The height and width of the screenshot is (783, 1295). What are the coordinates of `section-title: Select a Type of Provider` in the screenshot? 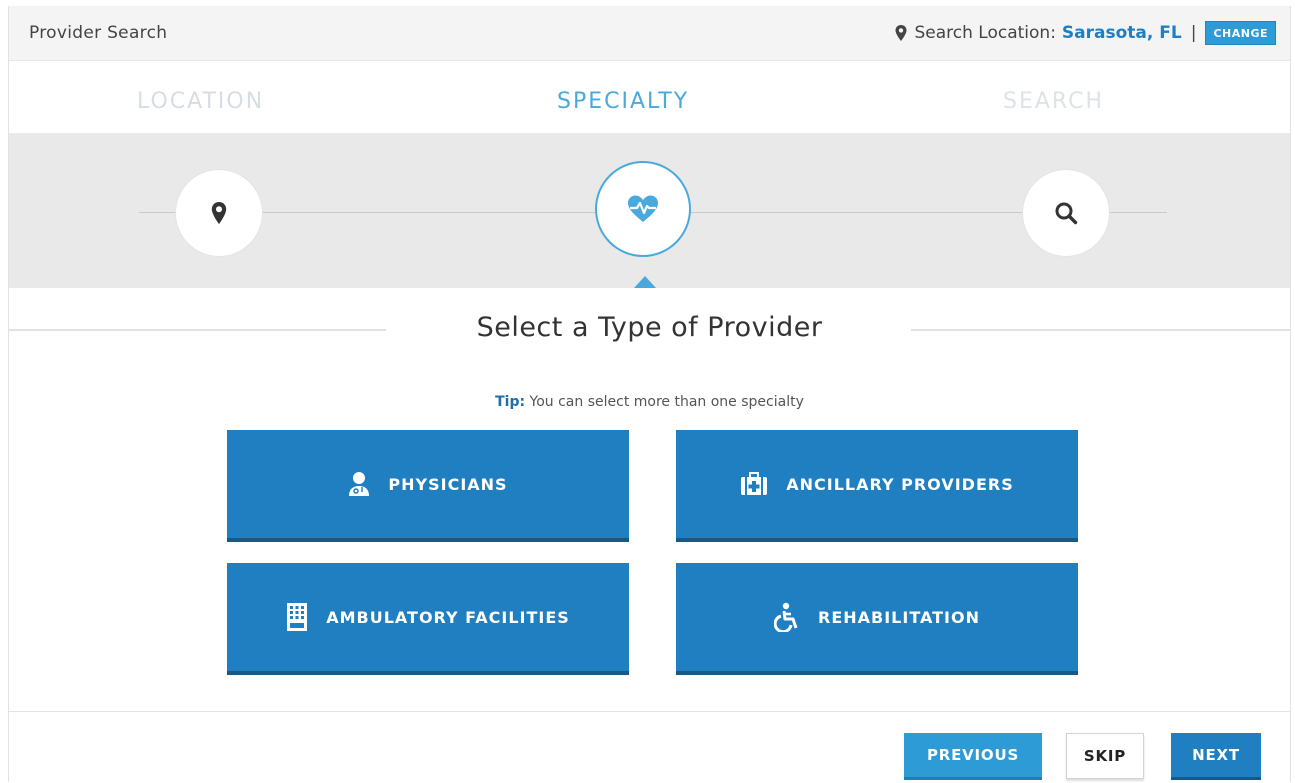 It's located at (649, 327).